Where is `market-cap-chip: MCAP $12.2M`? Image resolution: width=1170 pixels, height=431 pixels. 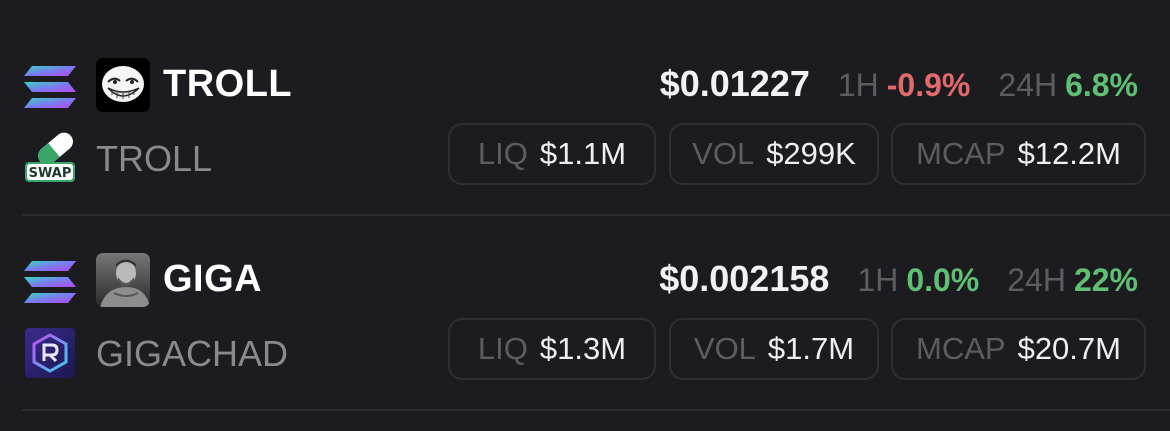 market-cap-chip: MCAP $12.2M is located at coordinates (1018, 154).